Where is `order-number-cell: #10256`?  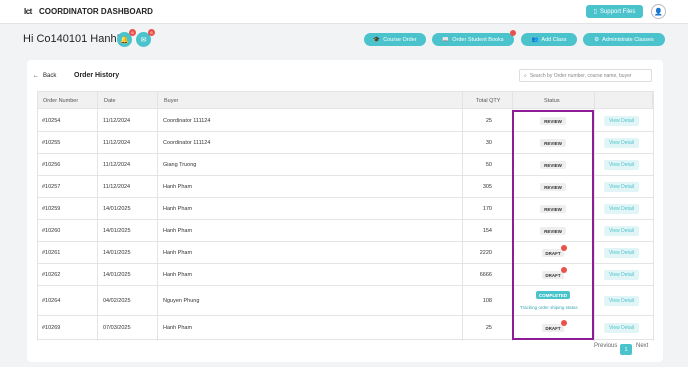 order-number-cell: #10256 is located at coordinates (51, 165).